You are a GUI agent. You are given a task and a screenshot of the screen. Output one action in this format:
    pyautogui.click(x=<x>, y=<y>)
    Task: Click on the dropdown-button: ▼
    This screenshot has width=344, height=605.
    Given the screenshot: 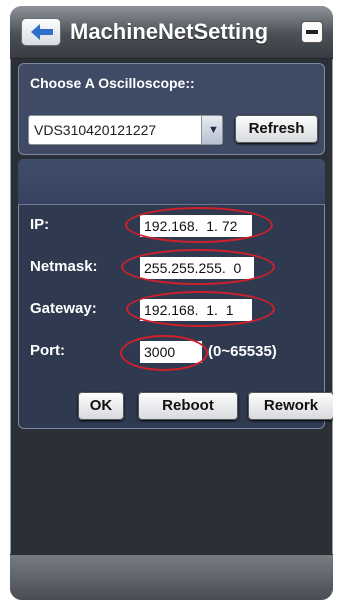 What is the action you would take?
    pyautogui.click(x=211, y=130)
    